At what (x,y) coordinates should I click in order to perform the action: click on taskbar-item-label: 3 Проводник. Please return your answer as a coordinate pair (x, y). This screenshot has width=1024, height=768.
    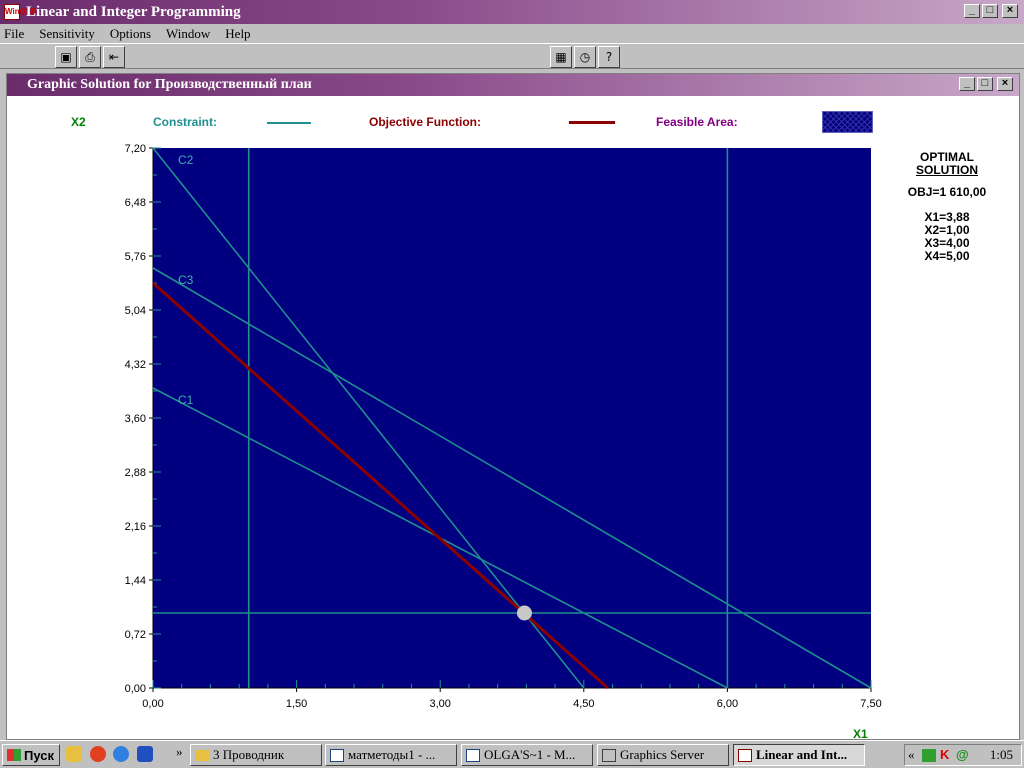
    Looking at the image, I should click on (249, 754).